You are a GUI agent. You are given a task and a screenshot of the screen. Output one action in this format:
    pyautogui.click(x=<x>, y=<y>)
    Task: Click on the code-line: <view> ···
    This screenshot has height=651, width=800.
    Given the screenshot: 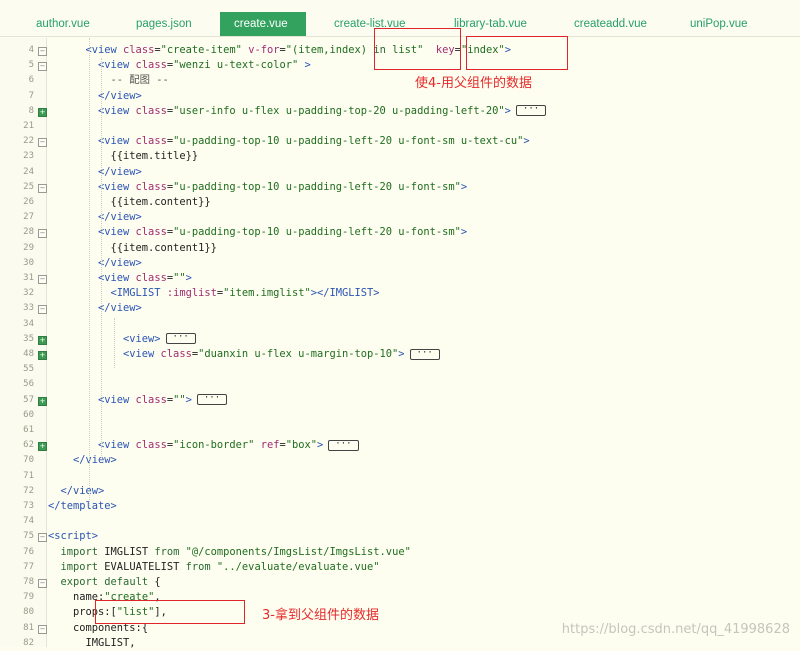 What is the action you would take?
    pyautogui.click(x=122, y=339)
    